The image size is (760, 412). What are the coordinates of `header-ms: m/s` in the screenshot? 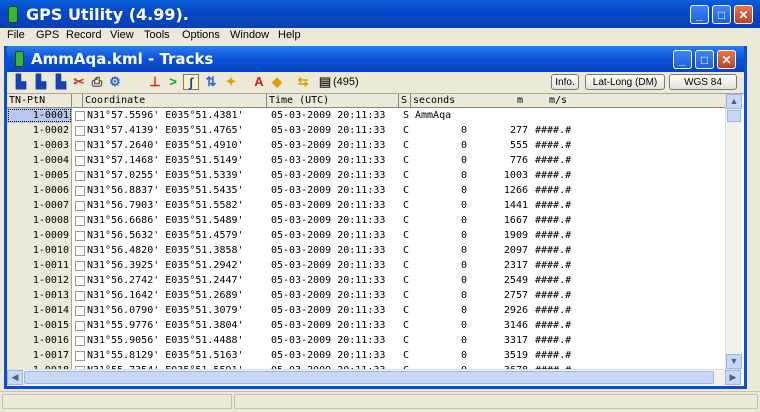 It's located at (567, 100).